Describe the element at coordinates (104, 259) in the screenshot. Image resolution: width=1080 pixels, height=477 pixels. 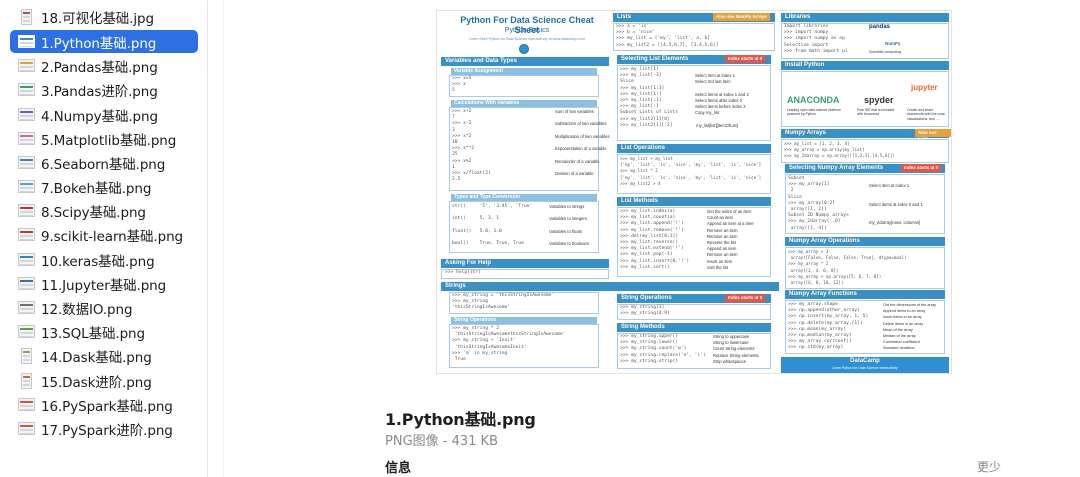
I see `file-row: 10.keras基础.png` at that location.